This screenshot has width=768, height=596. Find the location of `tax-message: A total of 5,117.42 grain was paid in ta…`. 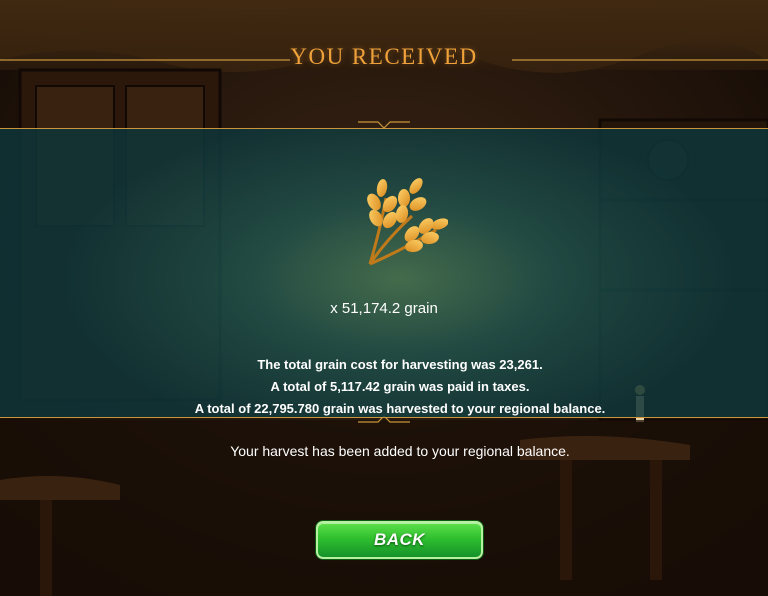

tax-message: A total of 5,117.42 grain was paid in ta… is located at coordinates (400, 386).